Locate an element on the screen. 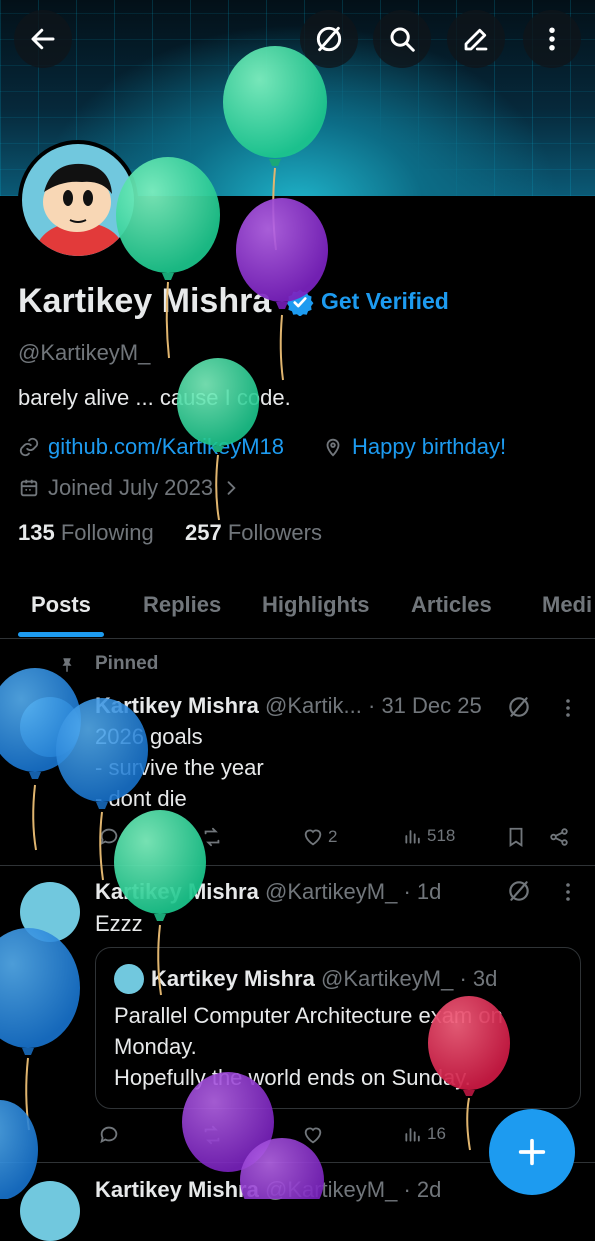 The height and width of the screenshot is (1241, 595). post-text-line: 2026 goals is located at coordinates (149, 736).